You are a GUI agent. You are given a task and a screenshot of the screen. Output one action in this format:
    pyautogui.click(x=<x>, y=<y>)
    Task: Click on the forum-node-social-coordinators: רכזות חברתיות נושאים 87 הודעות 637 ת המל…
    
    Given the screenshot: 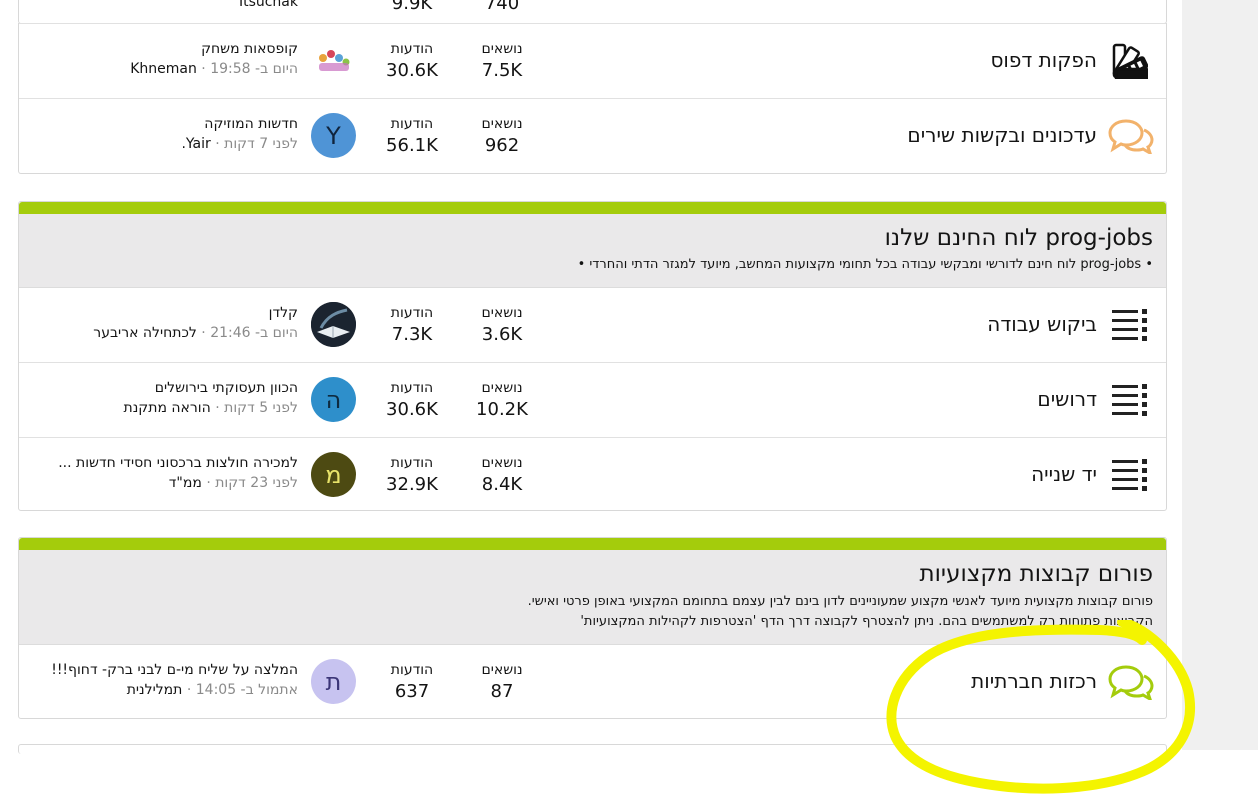 What is the action you would take?
    pyautogui.click(x=592, y=681)
    